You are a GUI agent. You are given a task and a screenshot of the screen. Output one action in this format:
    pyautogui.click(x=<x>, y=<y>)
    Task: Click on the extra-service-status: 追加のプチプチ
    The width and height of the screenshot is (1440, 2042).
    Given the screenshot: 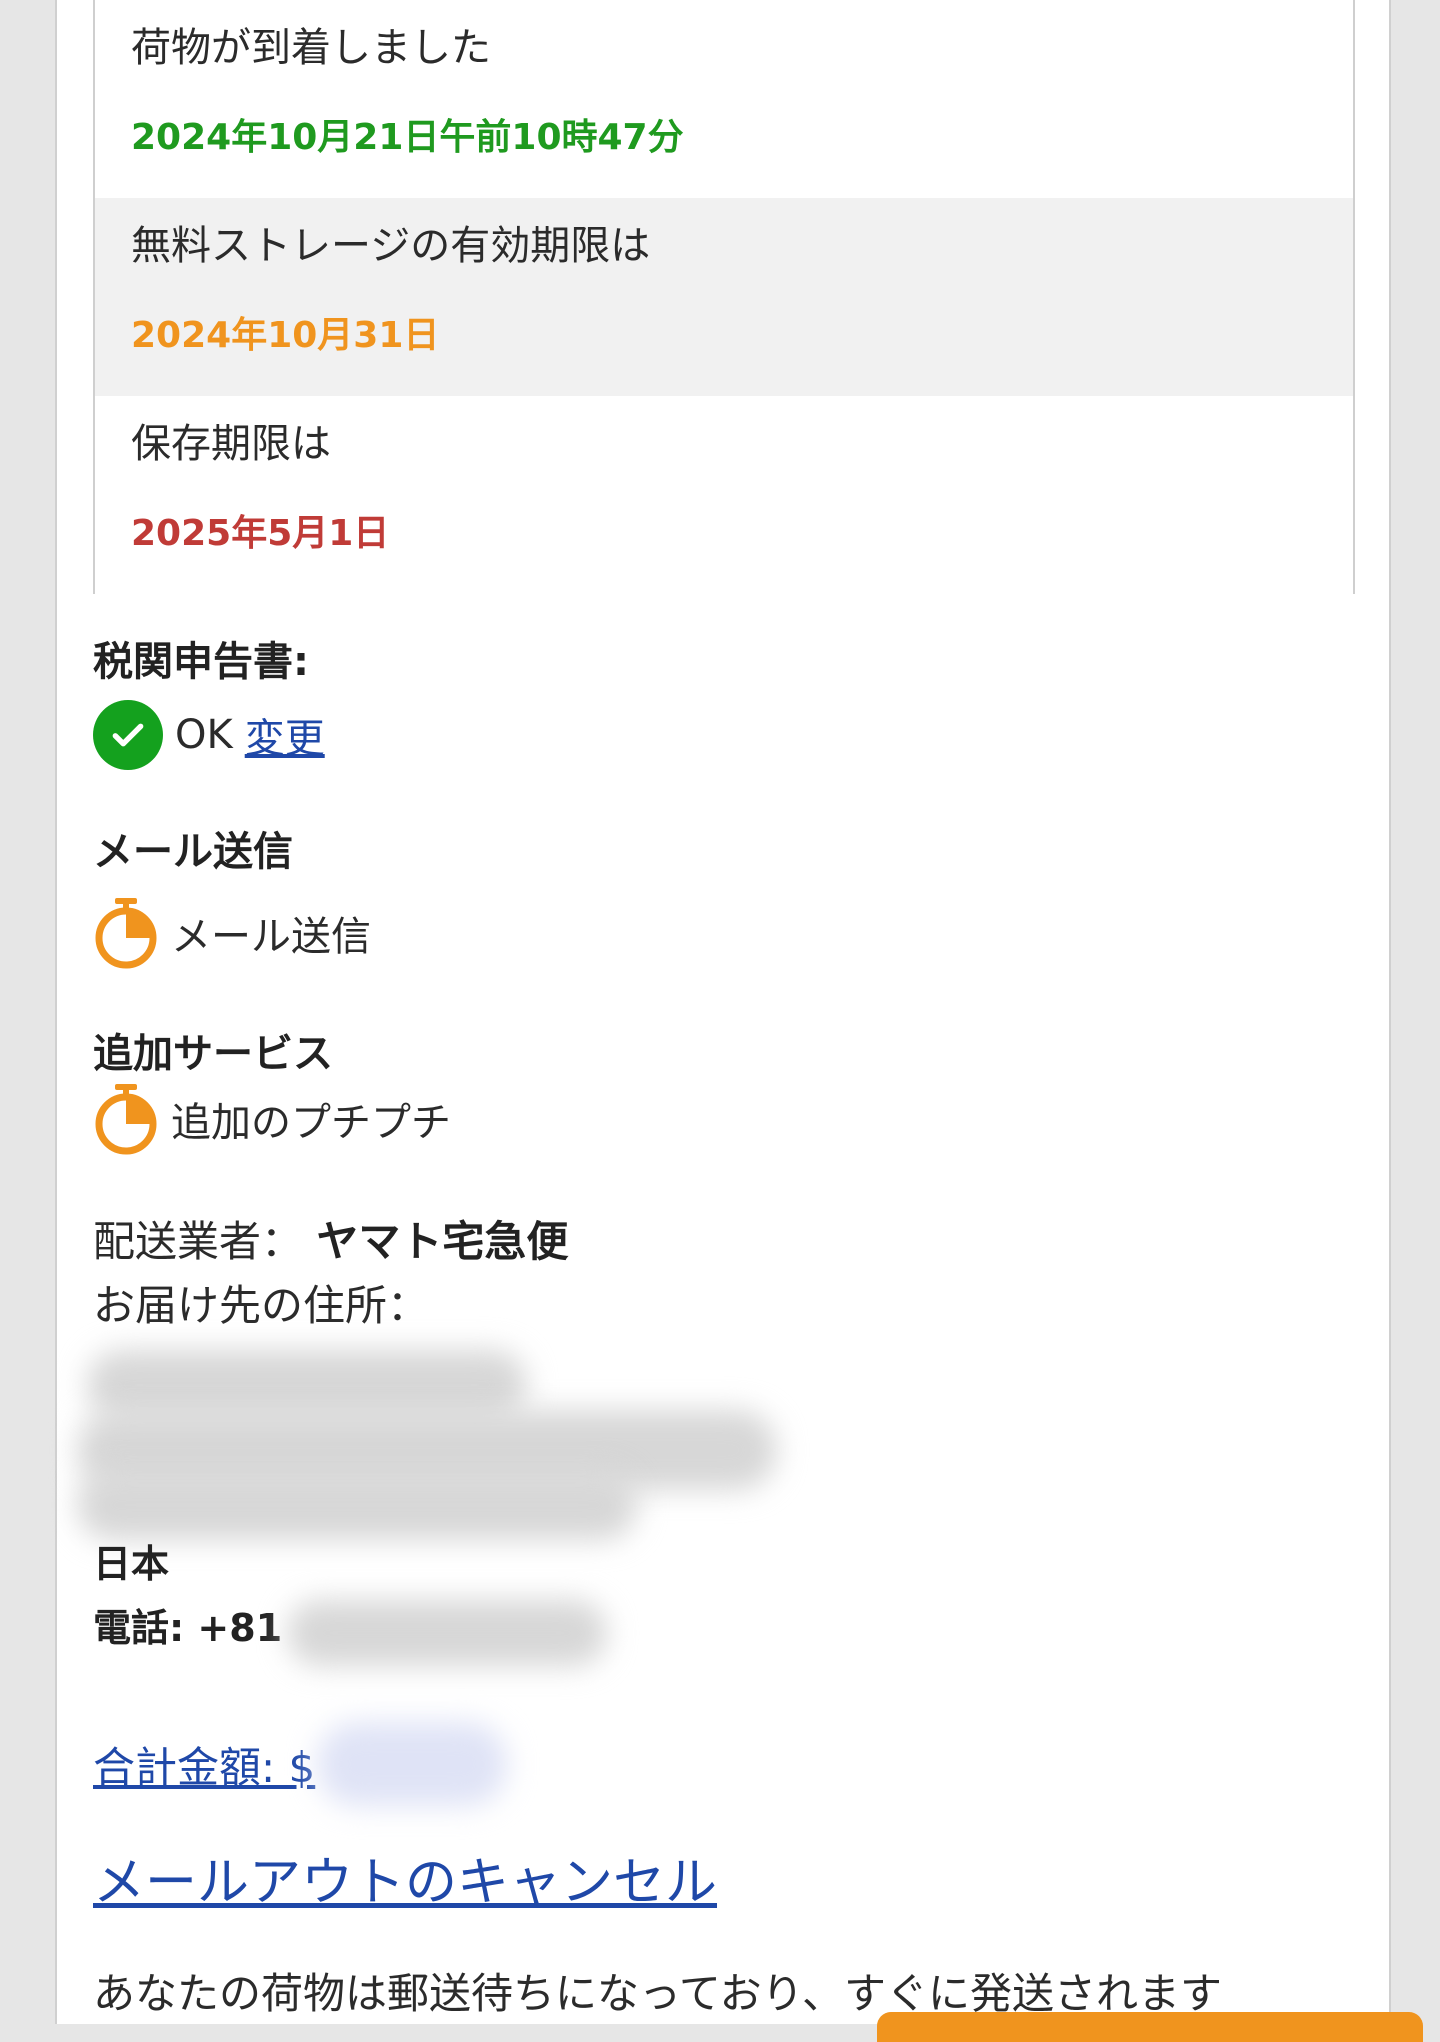 What is the action you would take?
    pyautogui.click(x=311, y=1123)
    